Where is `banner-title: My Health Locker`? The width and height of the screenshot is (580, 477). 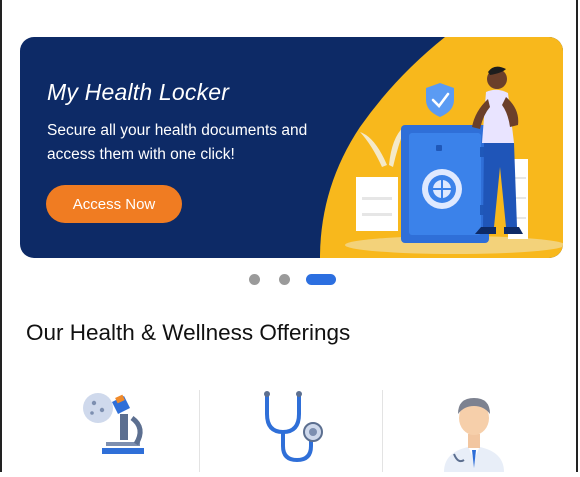
banner-title: My Health Locker is located at coordinates (138, 92).